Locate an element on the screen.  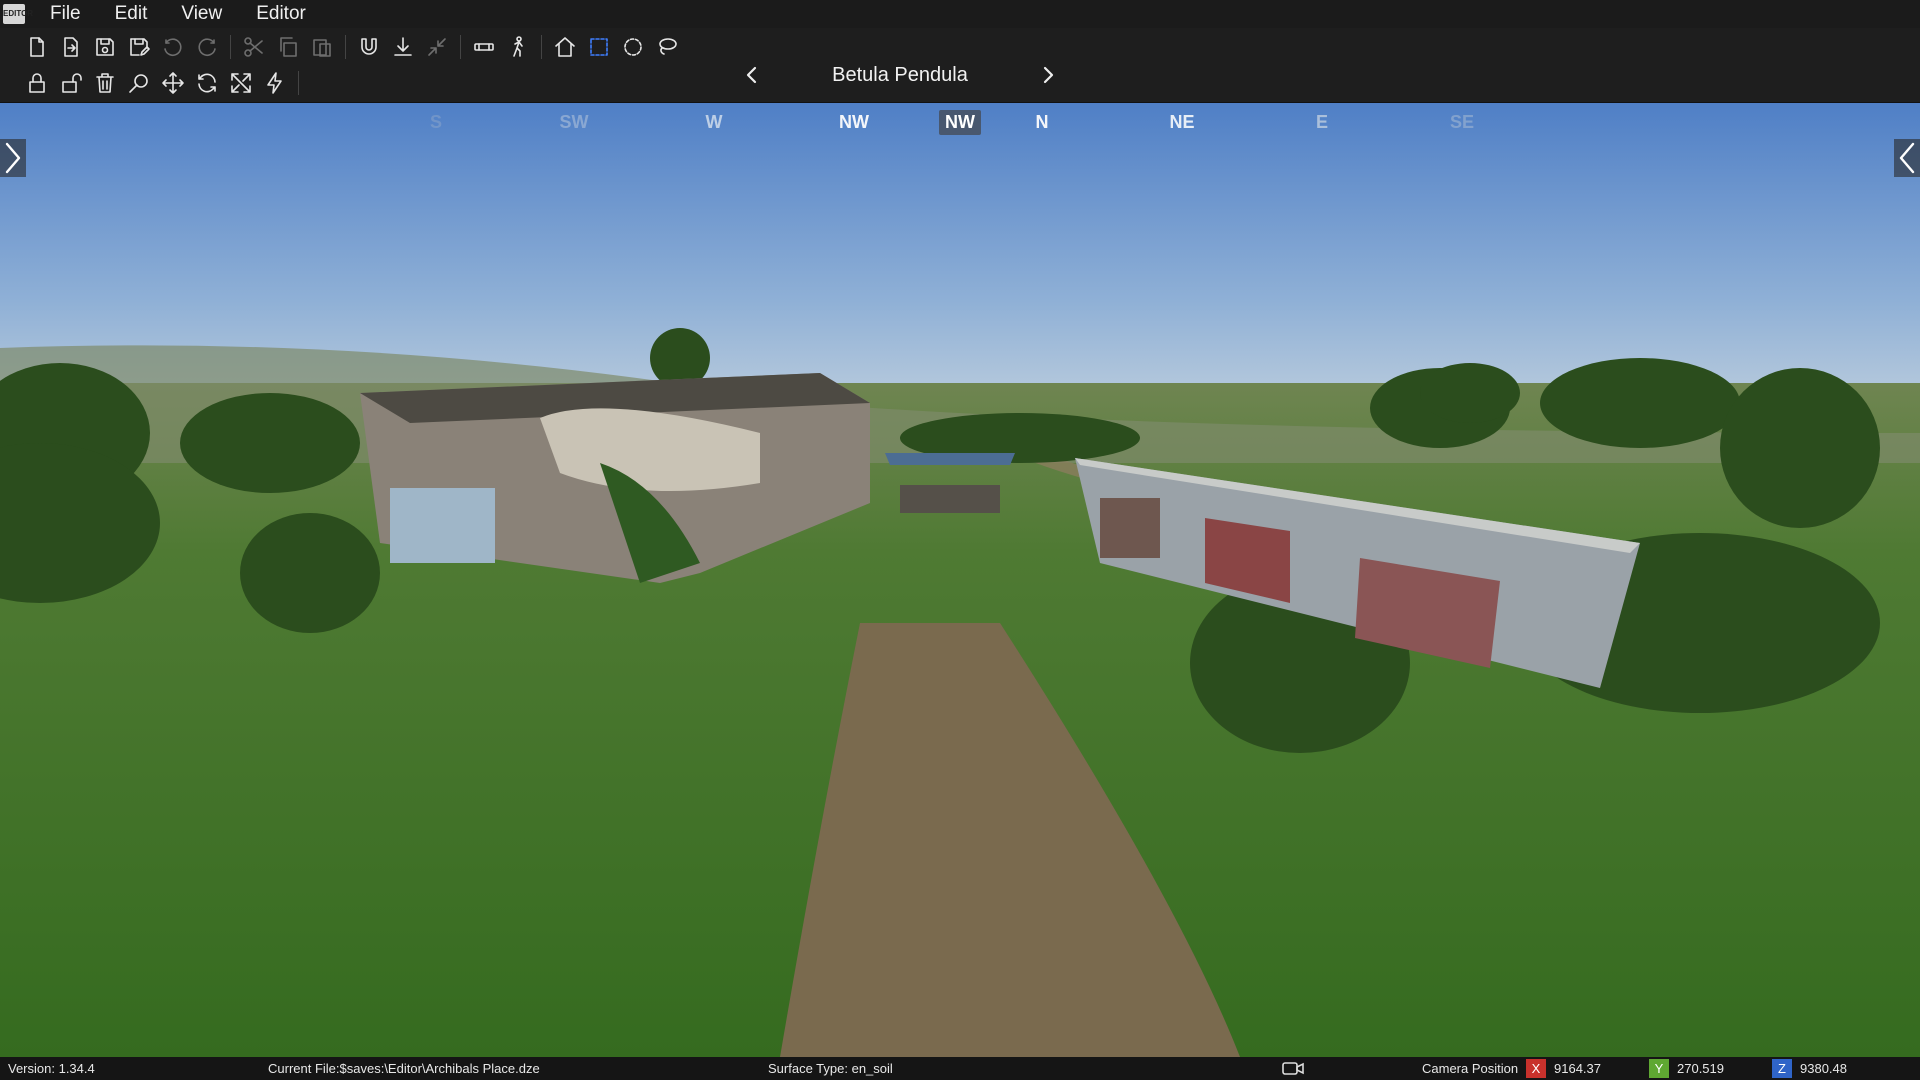
open-file-icon is located at coordinates (71, 47).